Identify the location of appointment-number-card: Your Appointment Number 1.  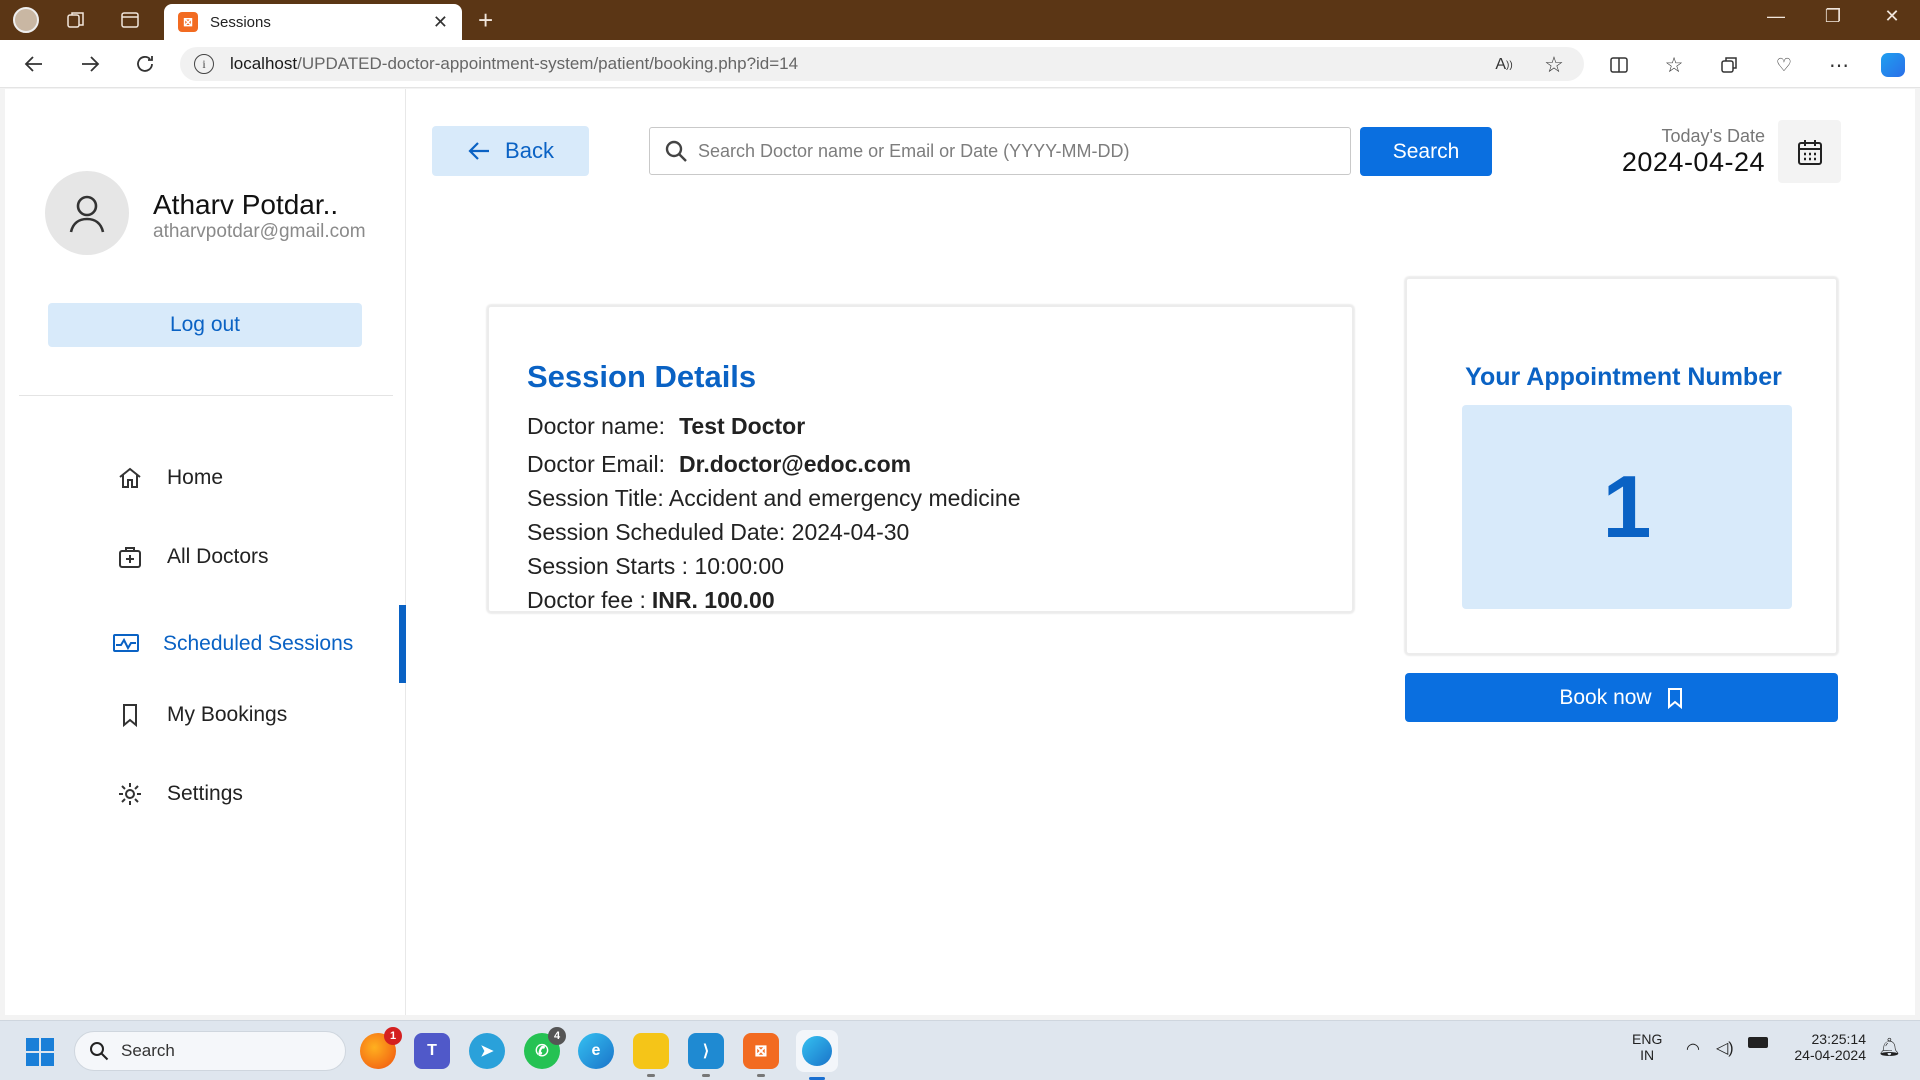
(1621, 466).